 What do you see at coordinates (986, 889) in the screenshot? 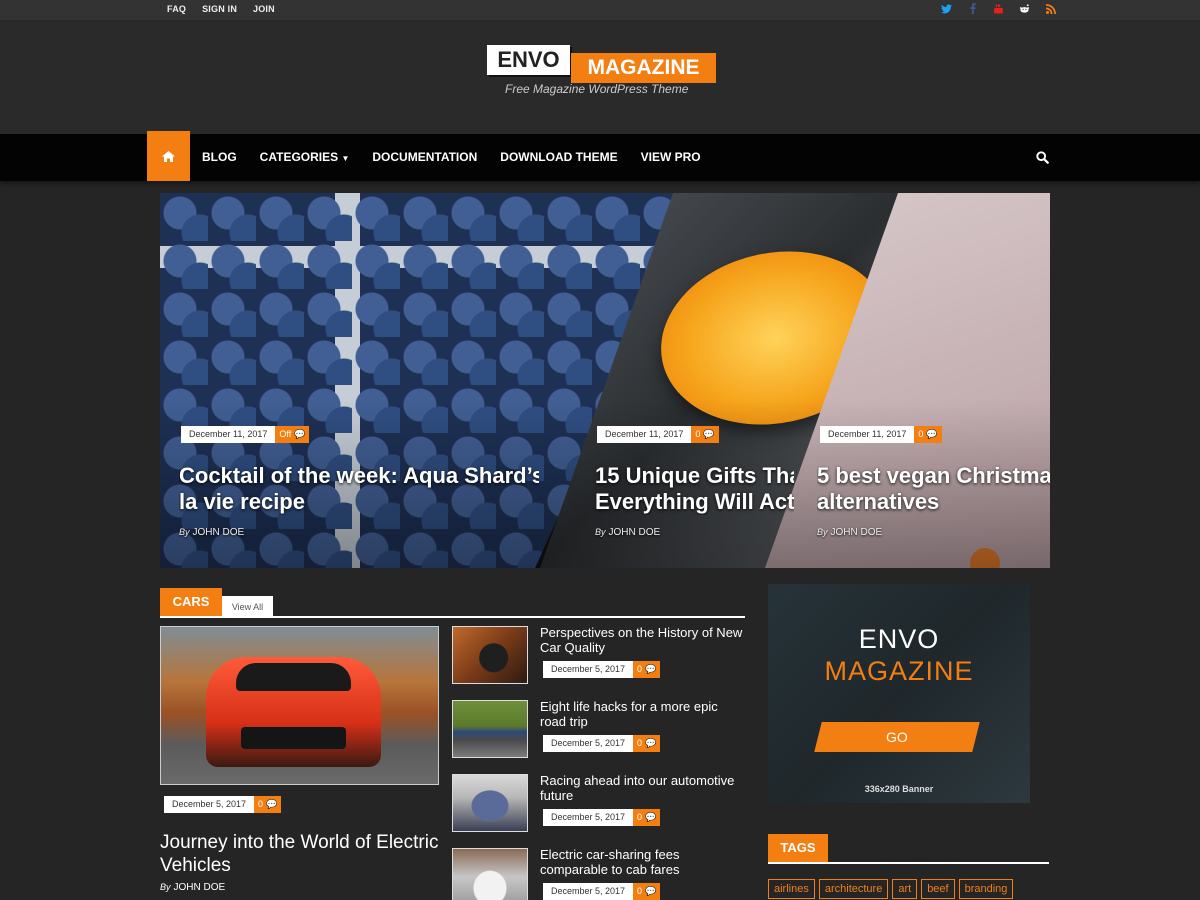
I see `tag-link: branding` at bounding box center [986, 889].